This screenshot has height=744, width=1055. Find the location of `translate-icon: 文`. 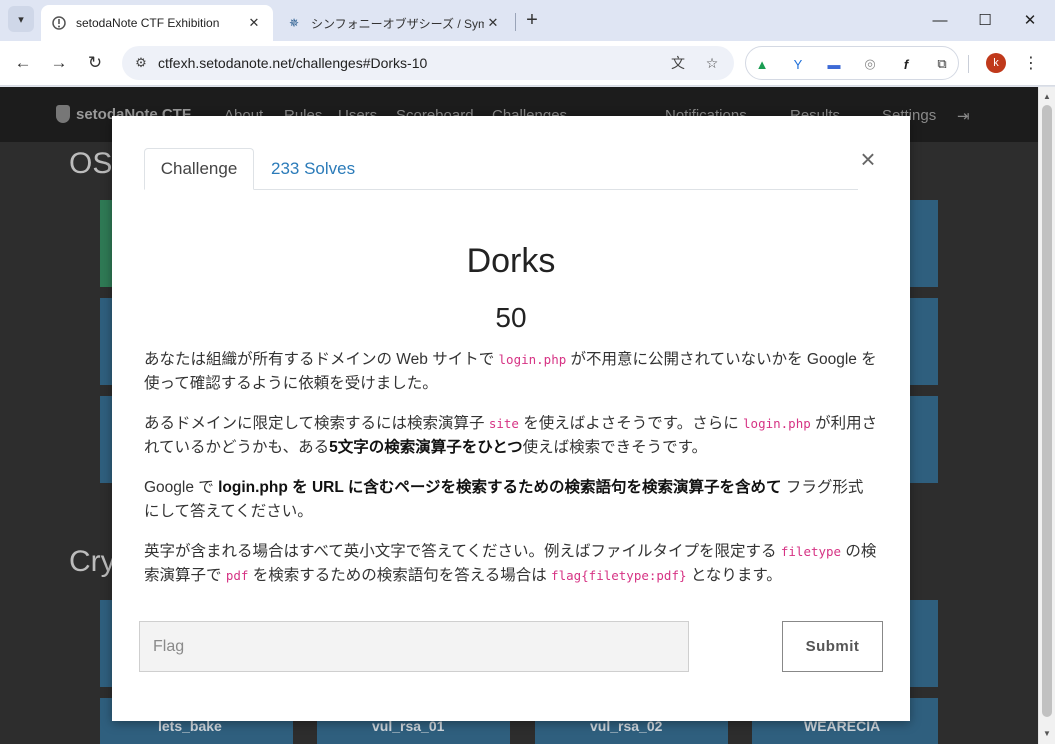

translate-icon: 文 is located at coordinates (678, 63).